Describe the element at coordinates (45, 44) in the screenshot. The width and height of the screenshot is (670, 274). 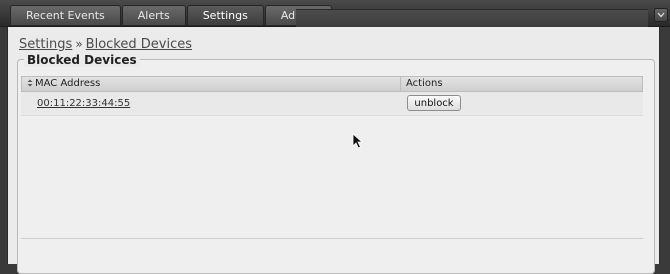
I see `breadcrumb-settings-link: Settings` at that location.